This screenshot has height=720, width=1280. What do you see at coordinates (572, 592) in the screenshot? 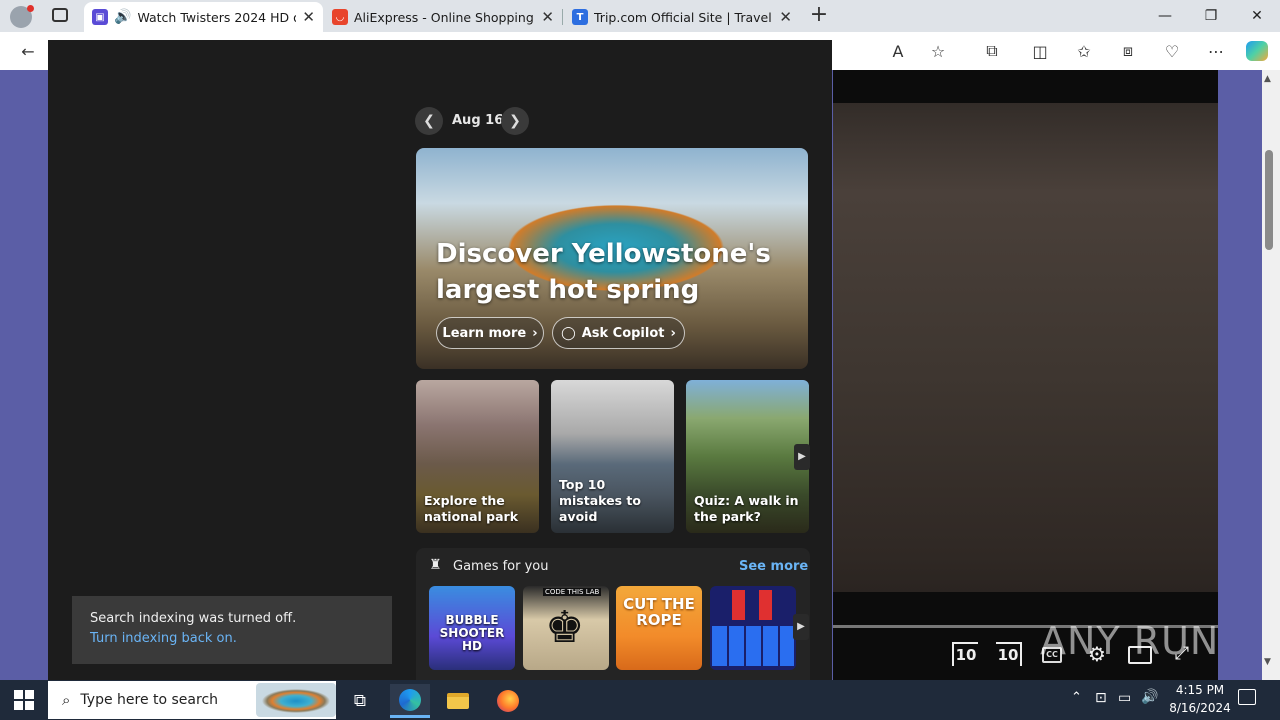
I see `game-publisher: CODE THIS LAB` at bounding box center [572, 592].